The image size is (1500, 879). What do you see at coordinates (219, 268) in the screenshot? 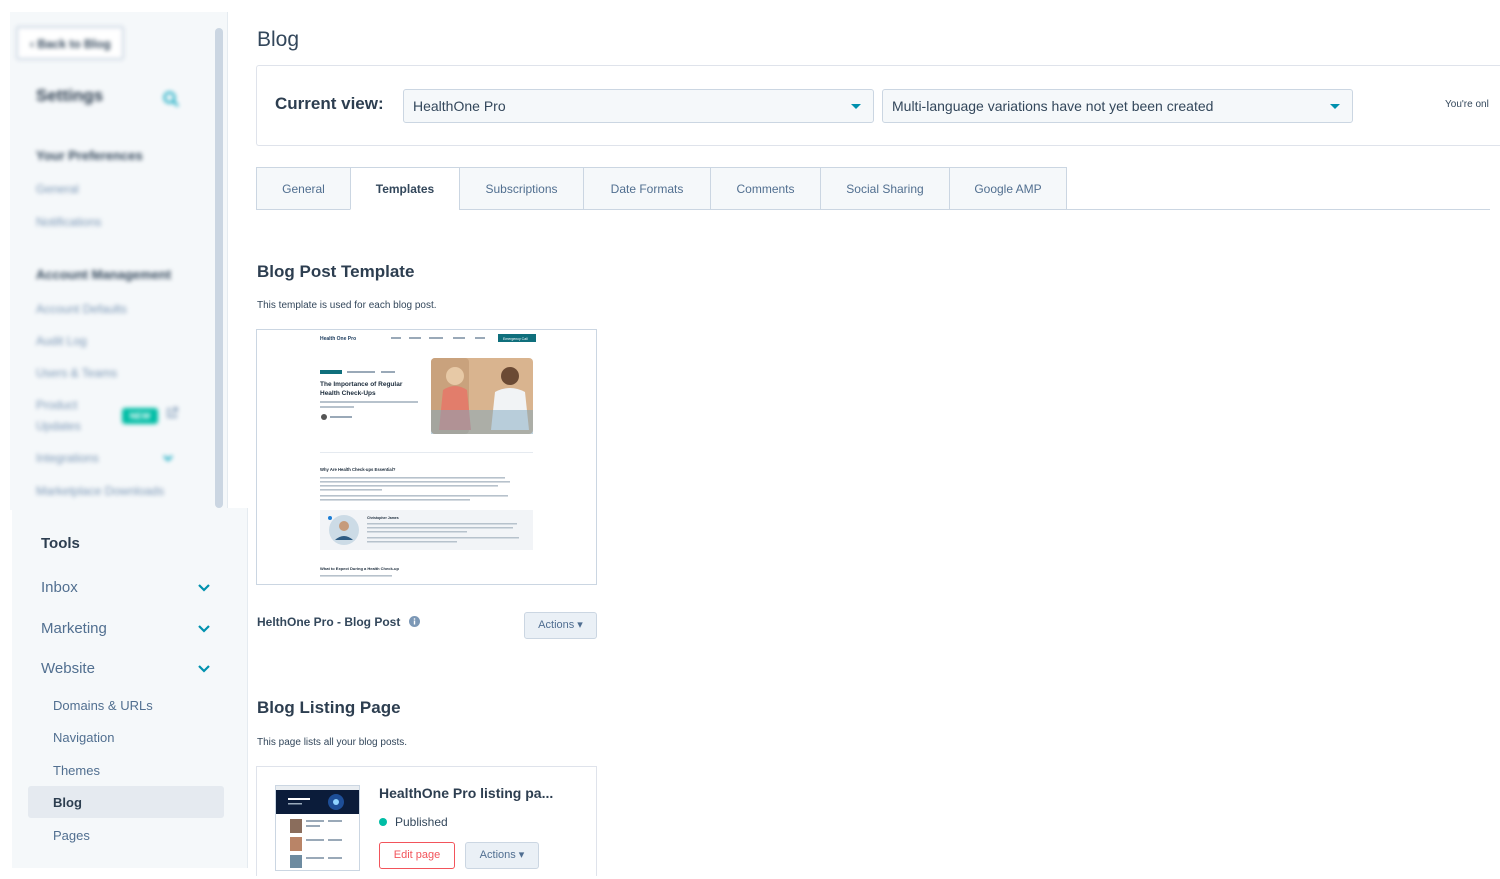
I see `sidebar-scrollbar` at bounding box center [219, 268].